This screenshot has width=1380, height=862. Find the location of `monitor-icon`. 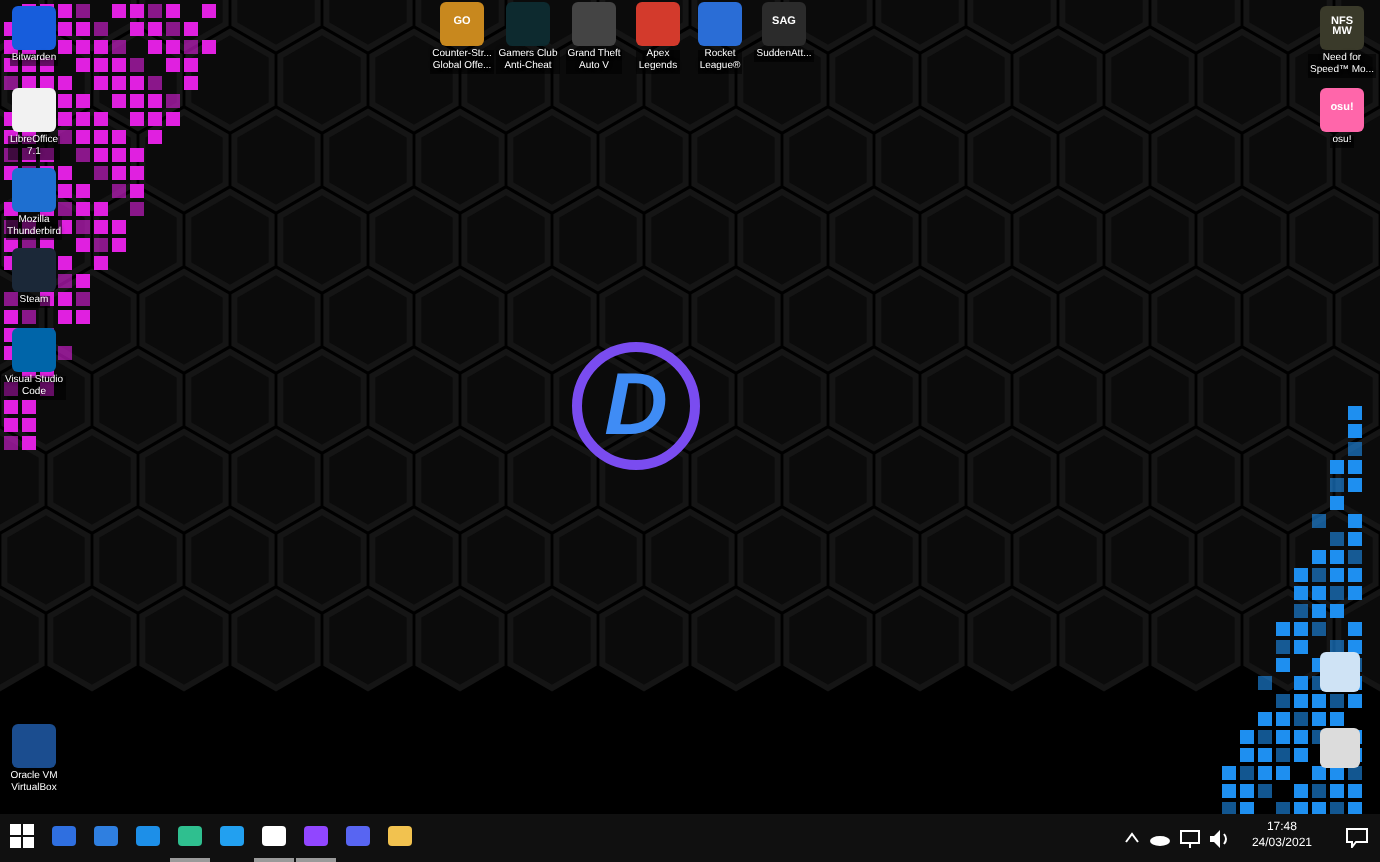

monitor-icon is located at coordinates (1189, 838).